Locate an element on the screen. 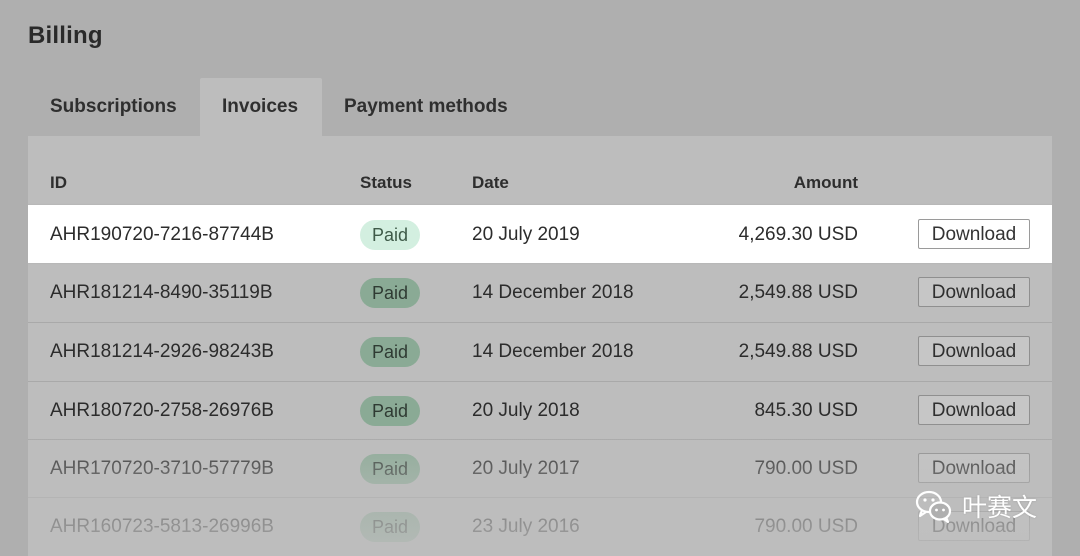 This screenshot has height=556, width=1080. invoice-amount: 4,269.30 USD is located at coordinates (798, 234).